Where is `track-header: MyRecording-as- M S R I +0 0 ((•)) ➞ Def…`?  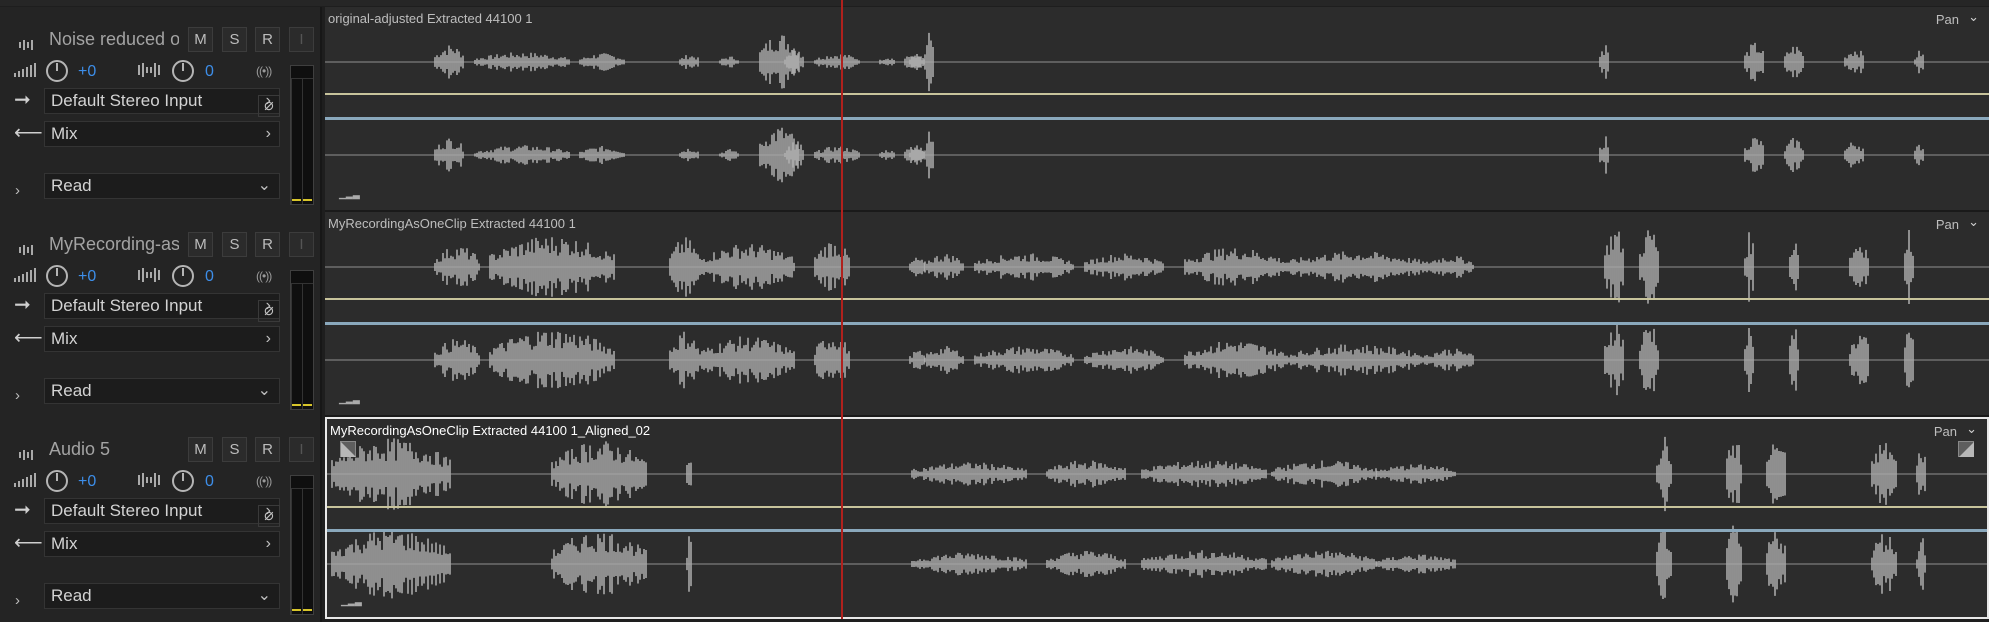
track-header: MyRecording-as- M S R I +0 0 ((•)) ➞ Def… is located at coordinates (161, 314).